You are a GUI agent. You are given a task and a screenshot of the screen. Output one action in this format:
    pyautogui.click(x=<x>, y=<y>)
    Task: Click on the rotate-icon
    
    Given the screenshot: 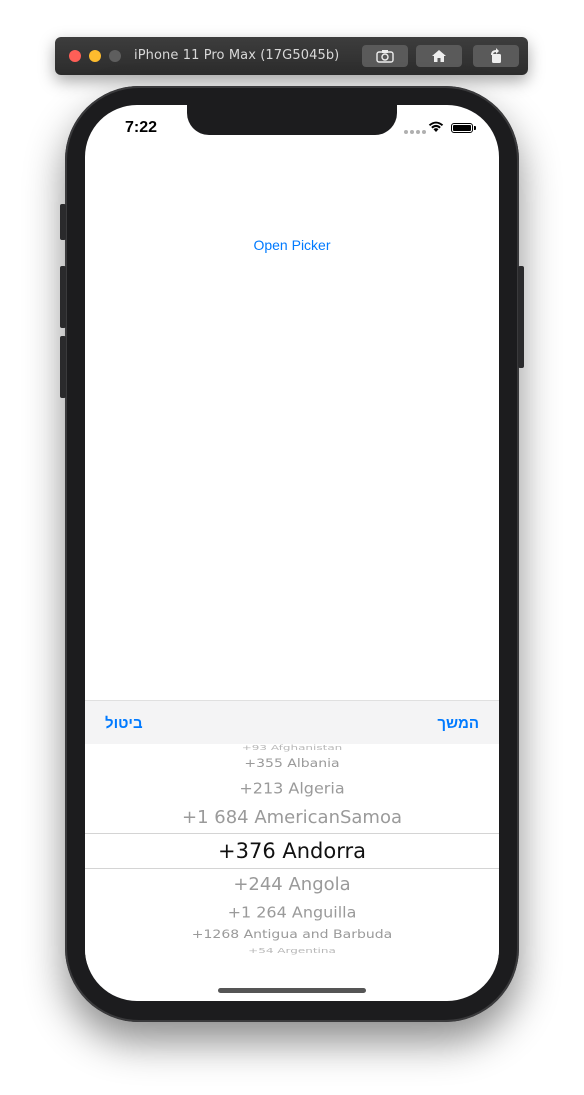 What is the action you would take?
    pyautogui.click(x=496, y=55)
    